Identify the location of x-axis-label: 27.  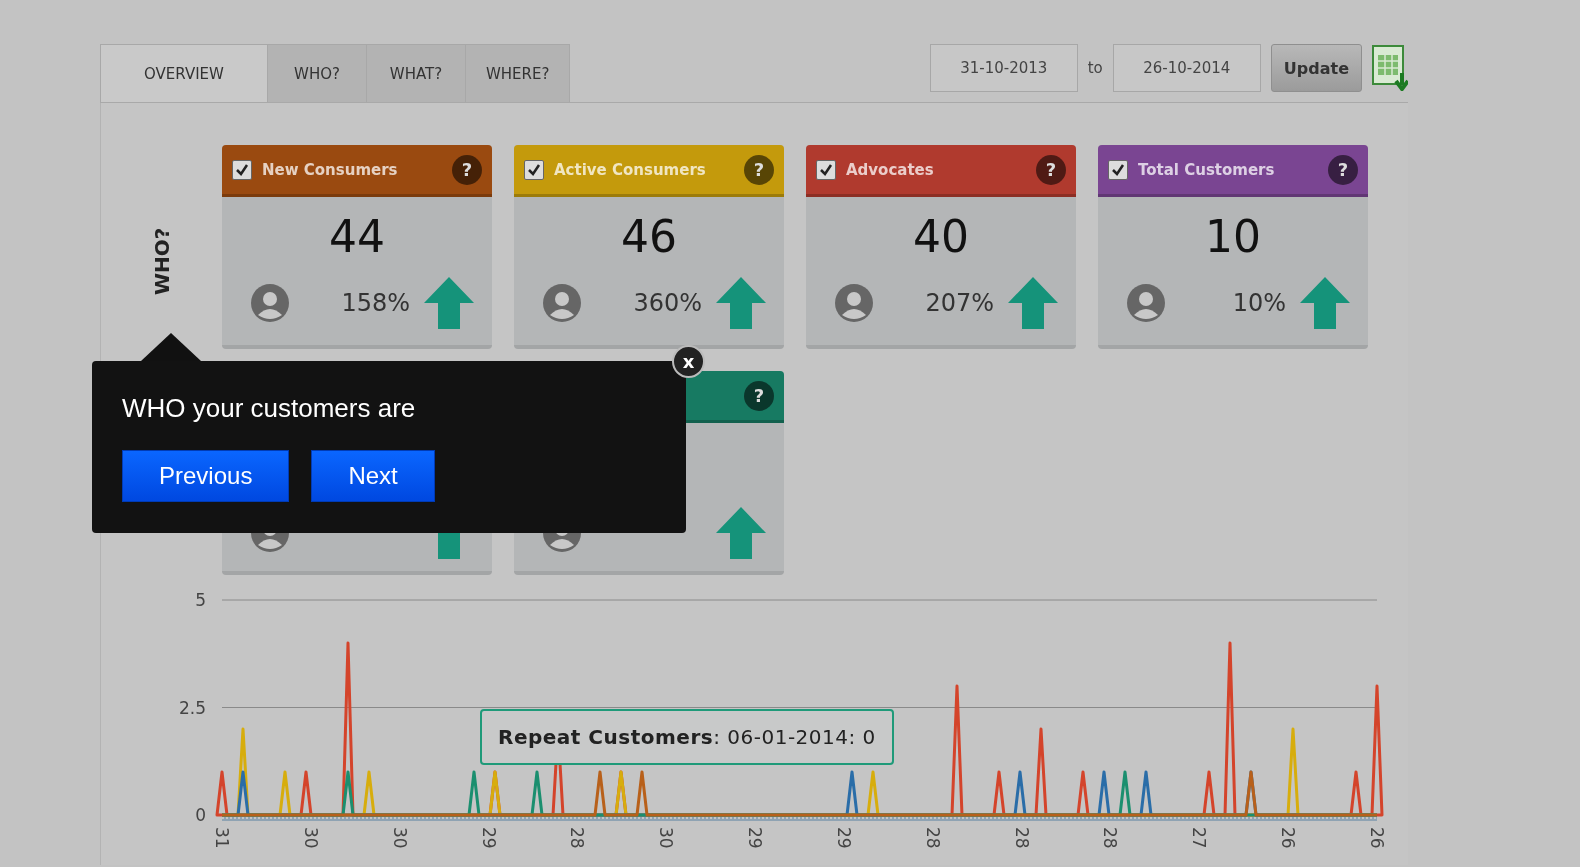
(1199, 838).